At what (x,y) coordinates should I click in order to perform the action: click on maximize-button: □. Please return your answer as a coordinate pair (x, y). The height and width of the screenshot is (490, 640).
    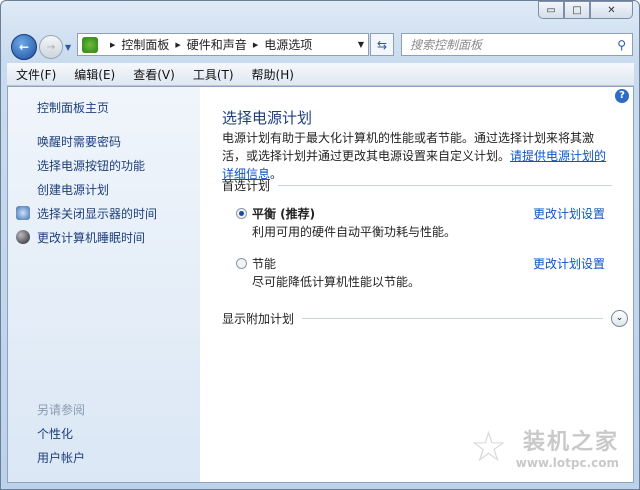
    Looking at the image, I should click on (577, 10).